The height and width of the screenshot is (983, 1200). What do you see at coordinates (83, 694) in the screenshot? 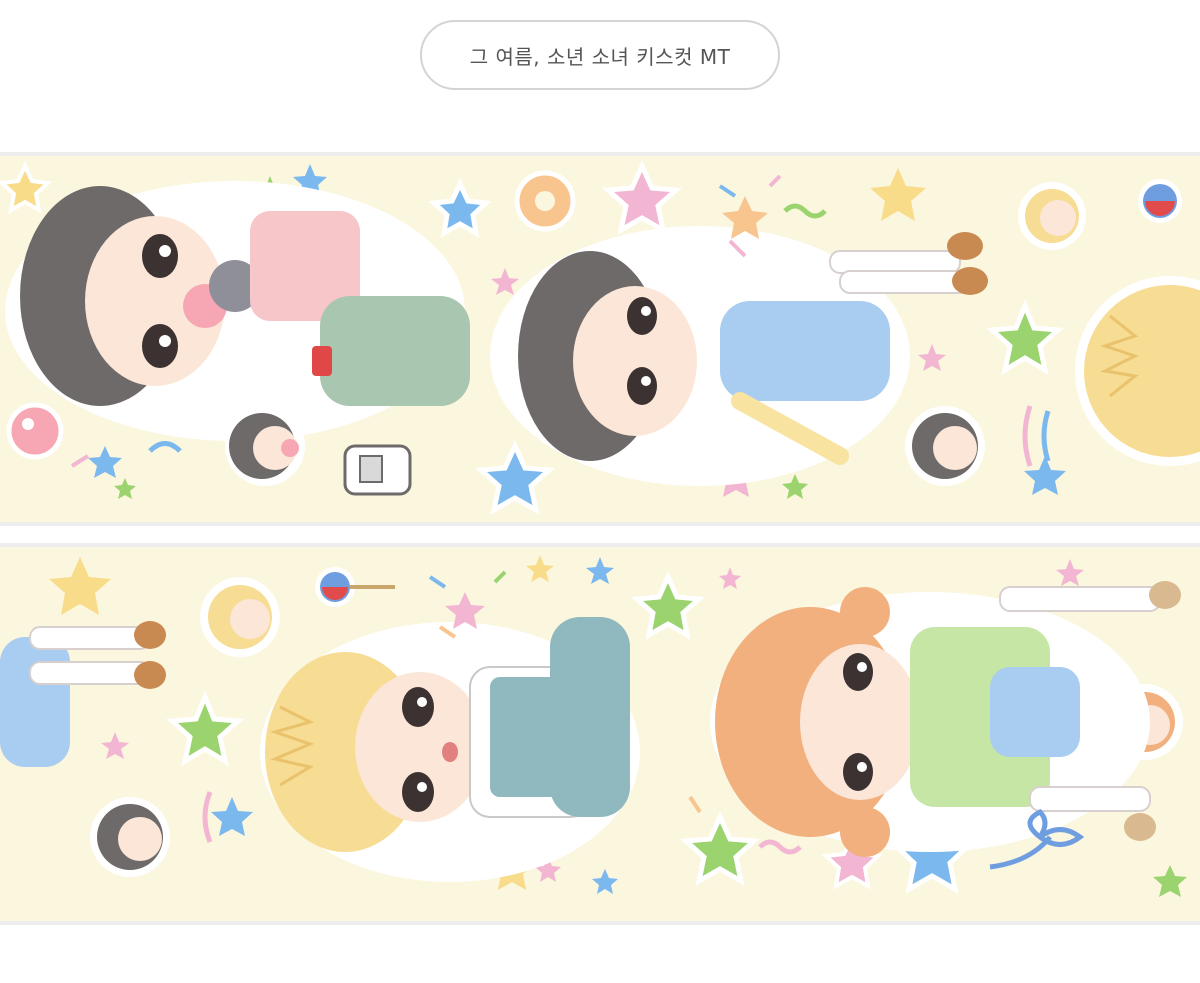
I see `girl-in-blue-dress-partial` at bounding box center [83, 694].